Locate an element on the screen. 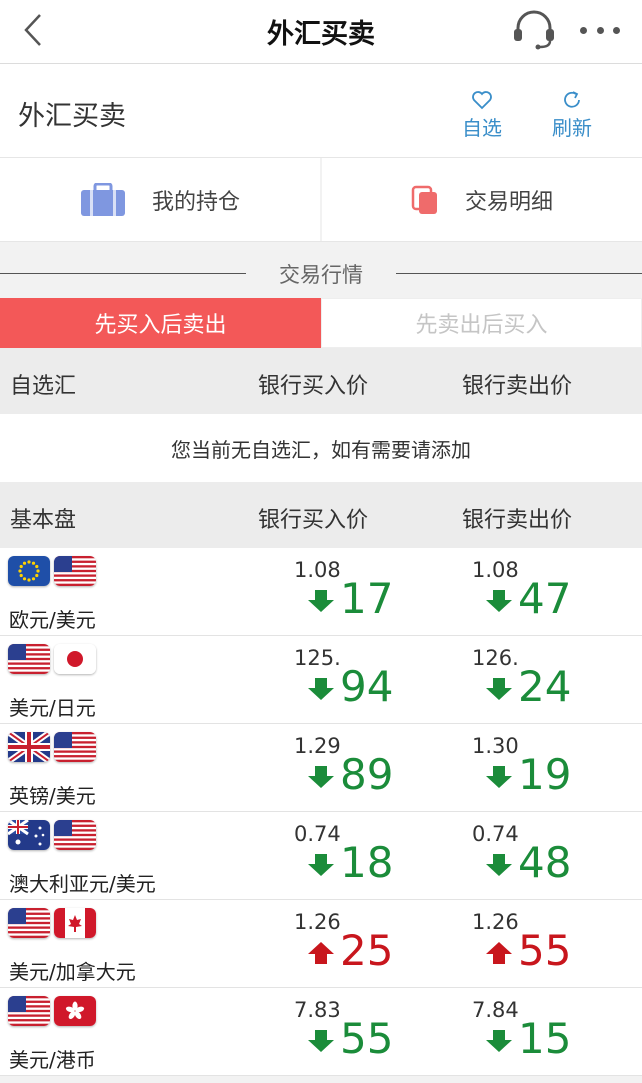 This screenshot has width=642, height=1083. favorite-label: 自选 is located at coordinates (482, 128).